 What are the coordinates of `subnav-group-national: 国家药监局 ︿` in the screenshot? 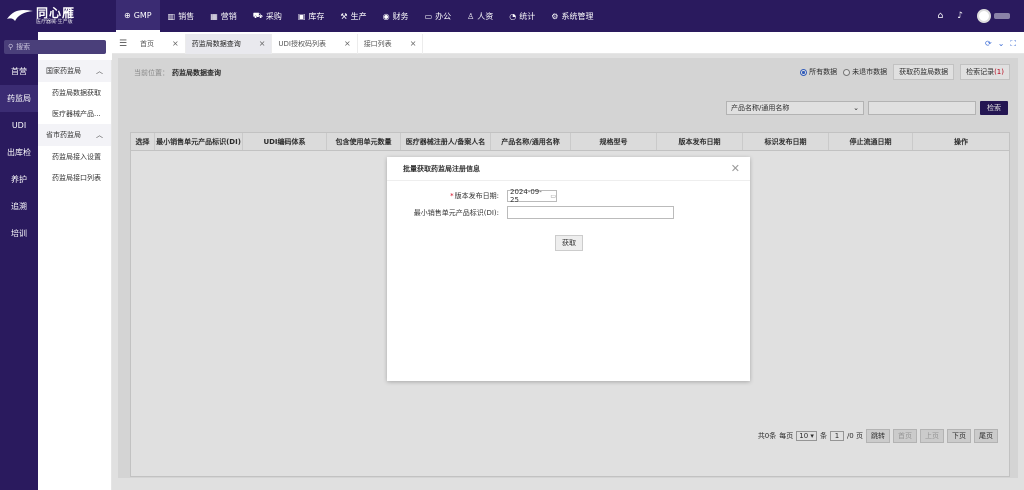 It's located at (74, 71).